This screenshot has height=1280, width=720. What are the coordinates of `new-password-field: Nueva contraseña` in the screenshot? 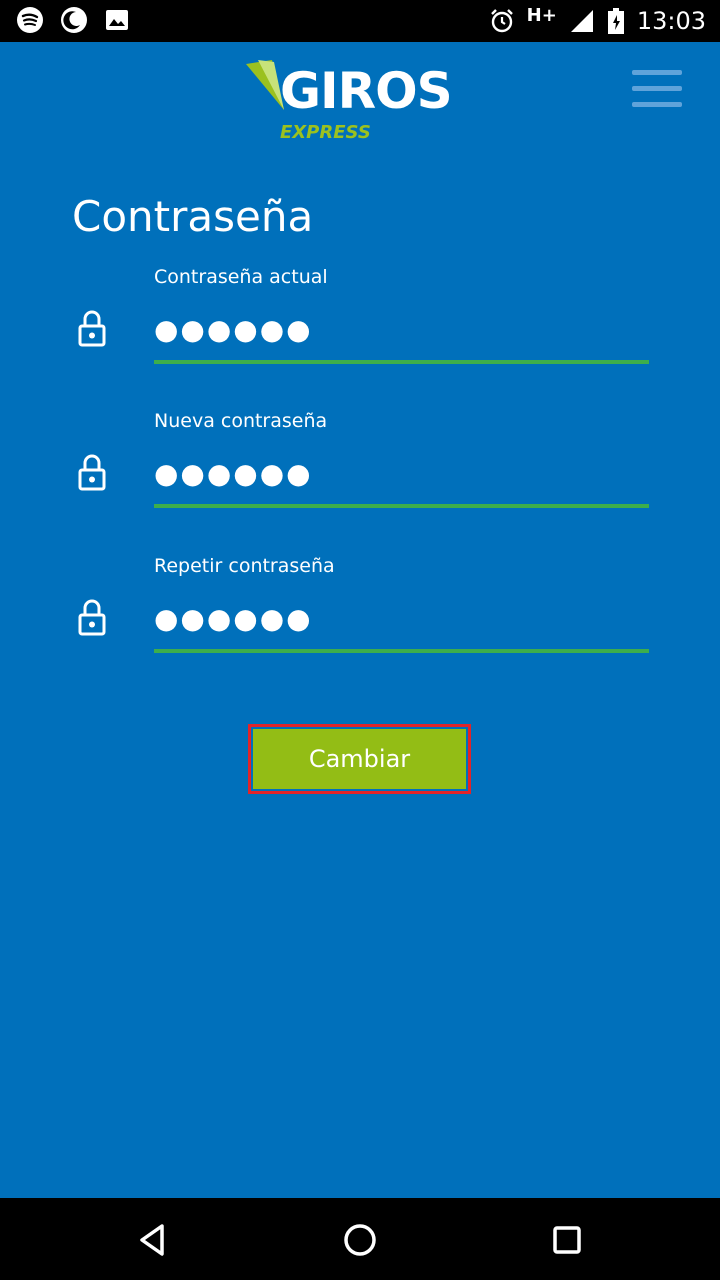 It's located at (360, 470).